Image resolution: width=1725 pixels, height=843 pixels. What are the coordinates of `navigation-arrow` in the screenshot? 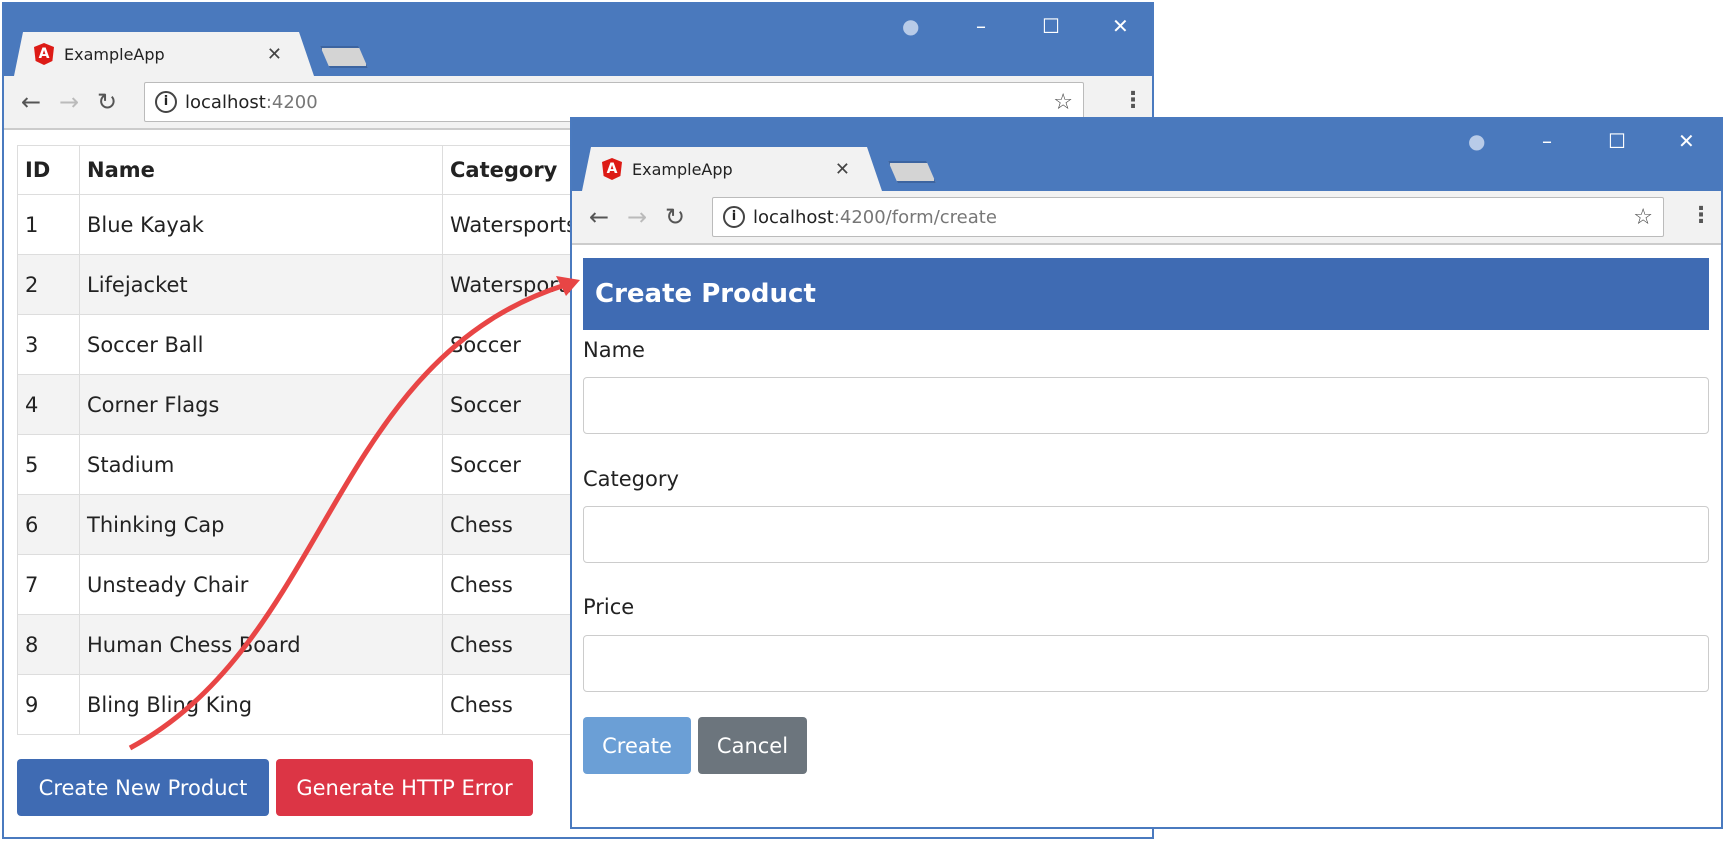 It's located at (354, 513).